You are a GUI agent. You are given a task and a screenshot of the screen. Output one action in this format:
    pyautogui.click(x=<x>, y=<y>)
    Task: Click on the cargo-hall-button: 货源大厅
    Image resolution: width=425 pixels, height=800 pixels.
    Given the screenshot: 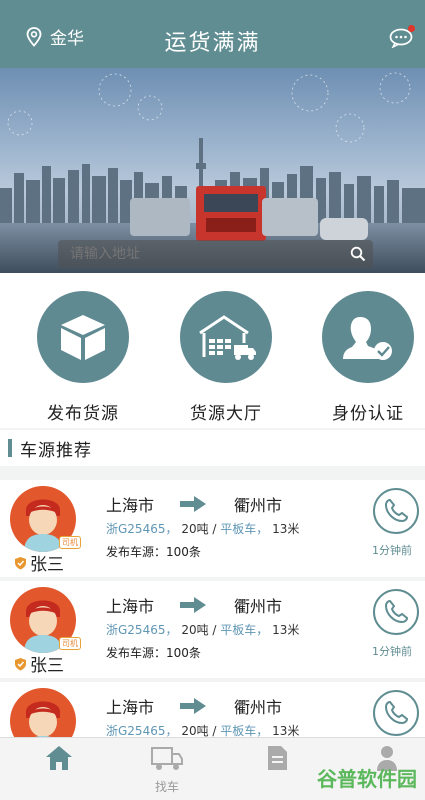 What is the action you would take?
    pyautogui.click(x=226, y=357)
    